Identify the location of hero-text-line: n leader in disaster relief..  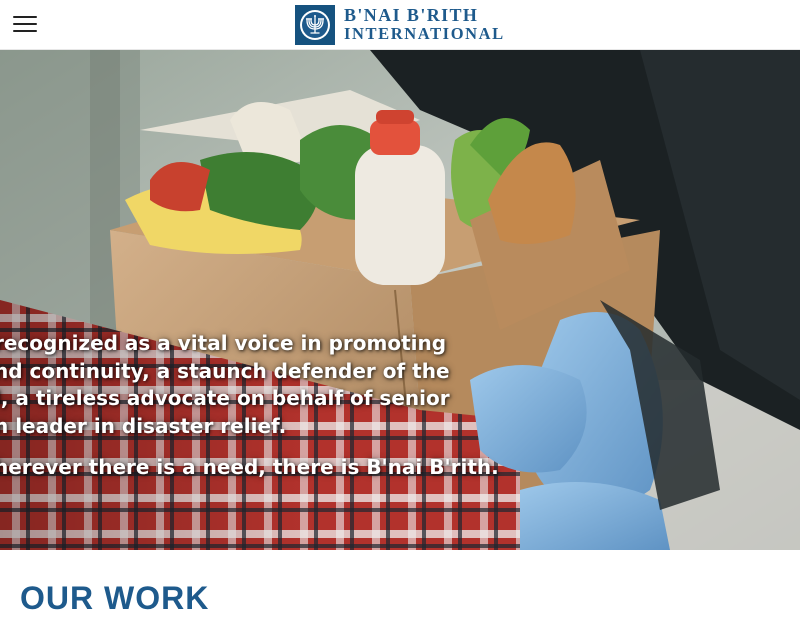
(143, 425).